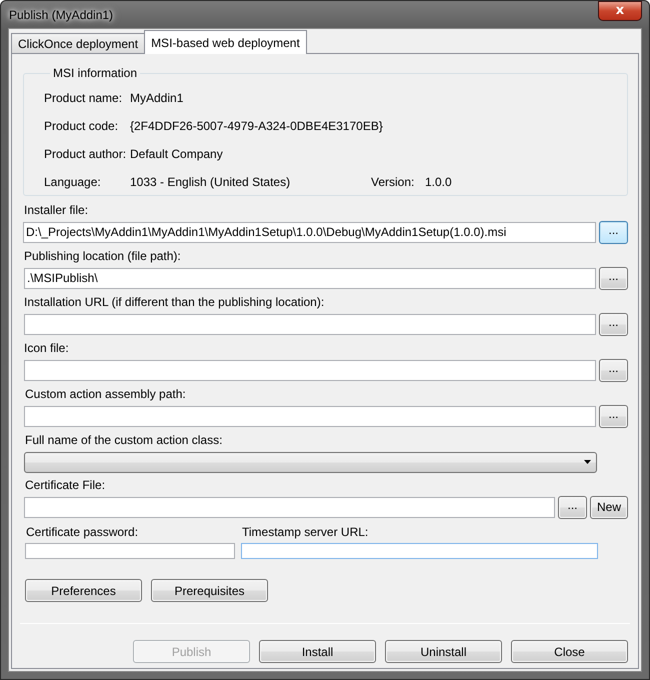  Describe the element at coordinates (82, 126) in the screenshot. I see `info-label: Product code:` at that location.